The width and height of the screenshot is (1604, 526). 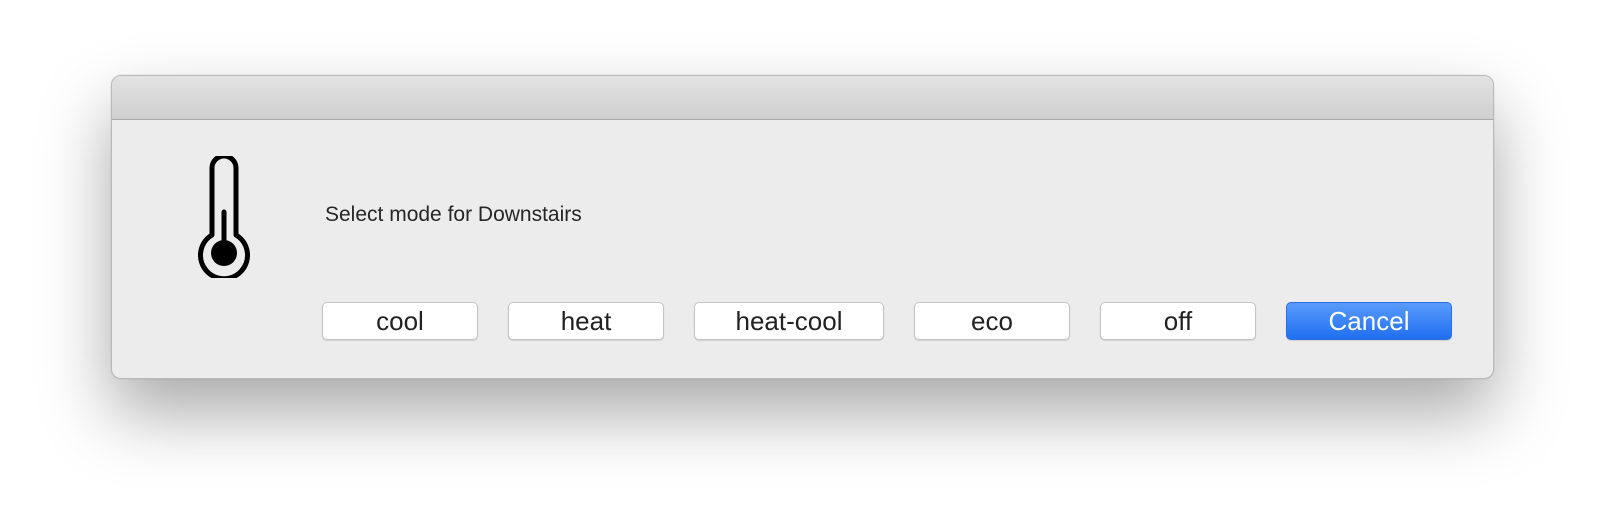 I want to click on dialog-message: Select mode for Downstairs, so click(x=453, y=214).